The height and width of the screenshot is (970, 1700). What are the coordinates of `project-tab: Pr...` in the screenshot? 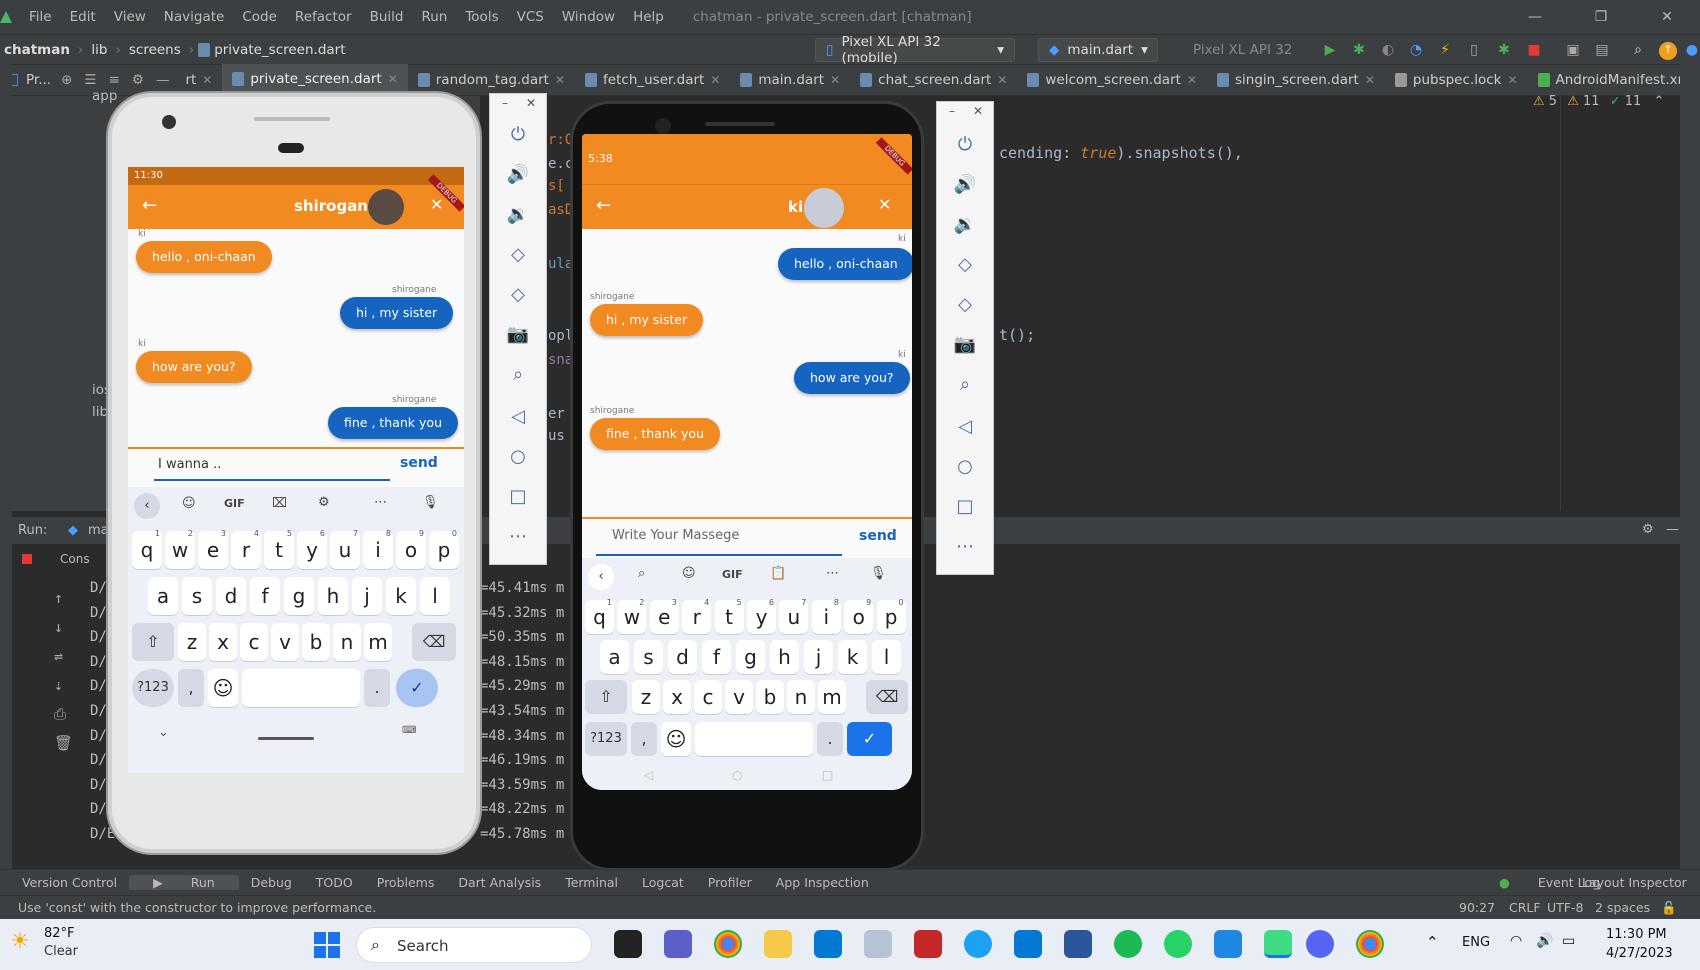 It's located at (38, 80).